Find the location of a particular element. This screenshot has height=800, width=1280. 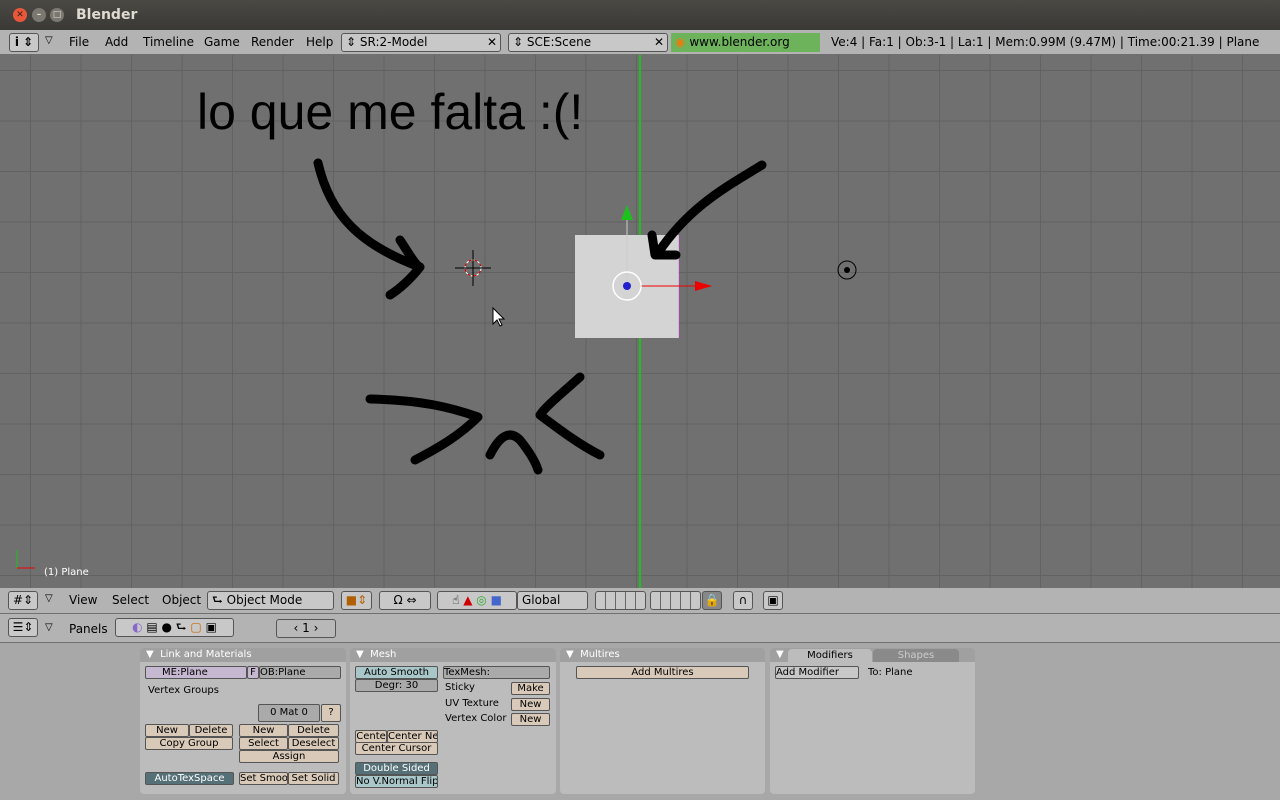

manipulator-toggles: ☝ ▲ ◎ ■ is located at coordinates (477, 600).